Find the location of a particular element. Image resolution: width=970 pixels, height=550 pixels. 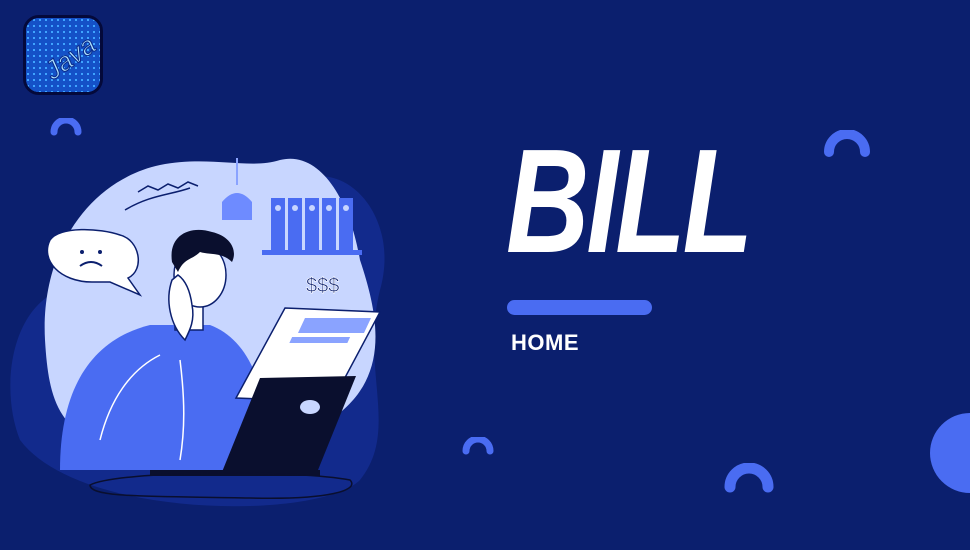

java-logo: Java is located at coordinates (63, 55).